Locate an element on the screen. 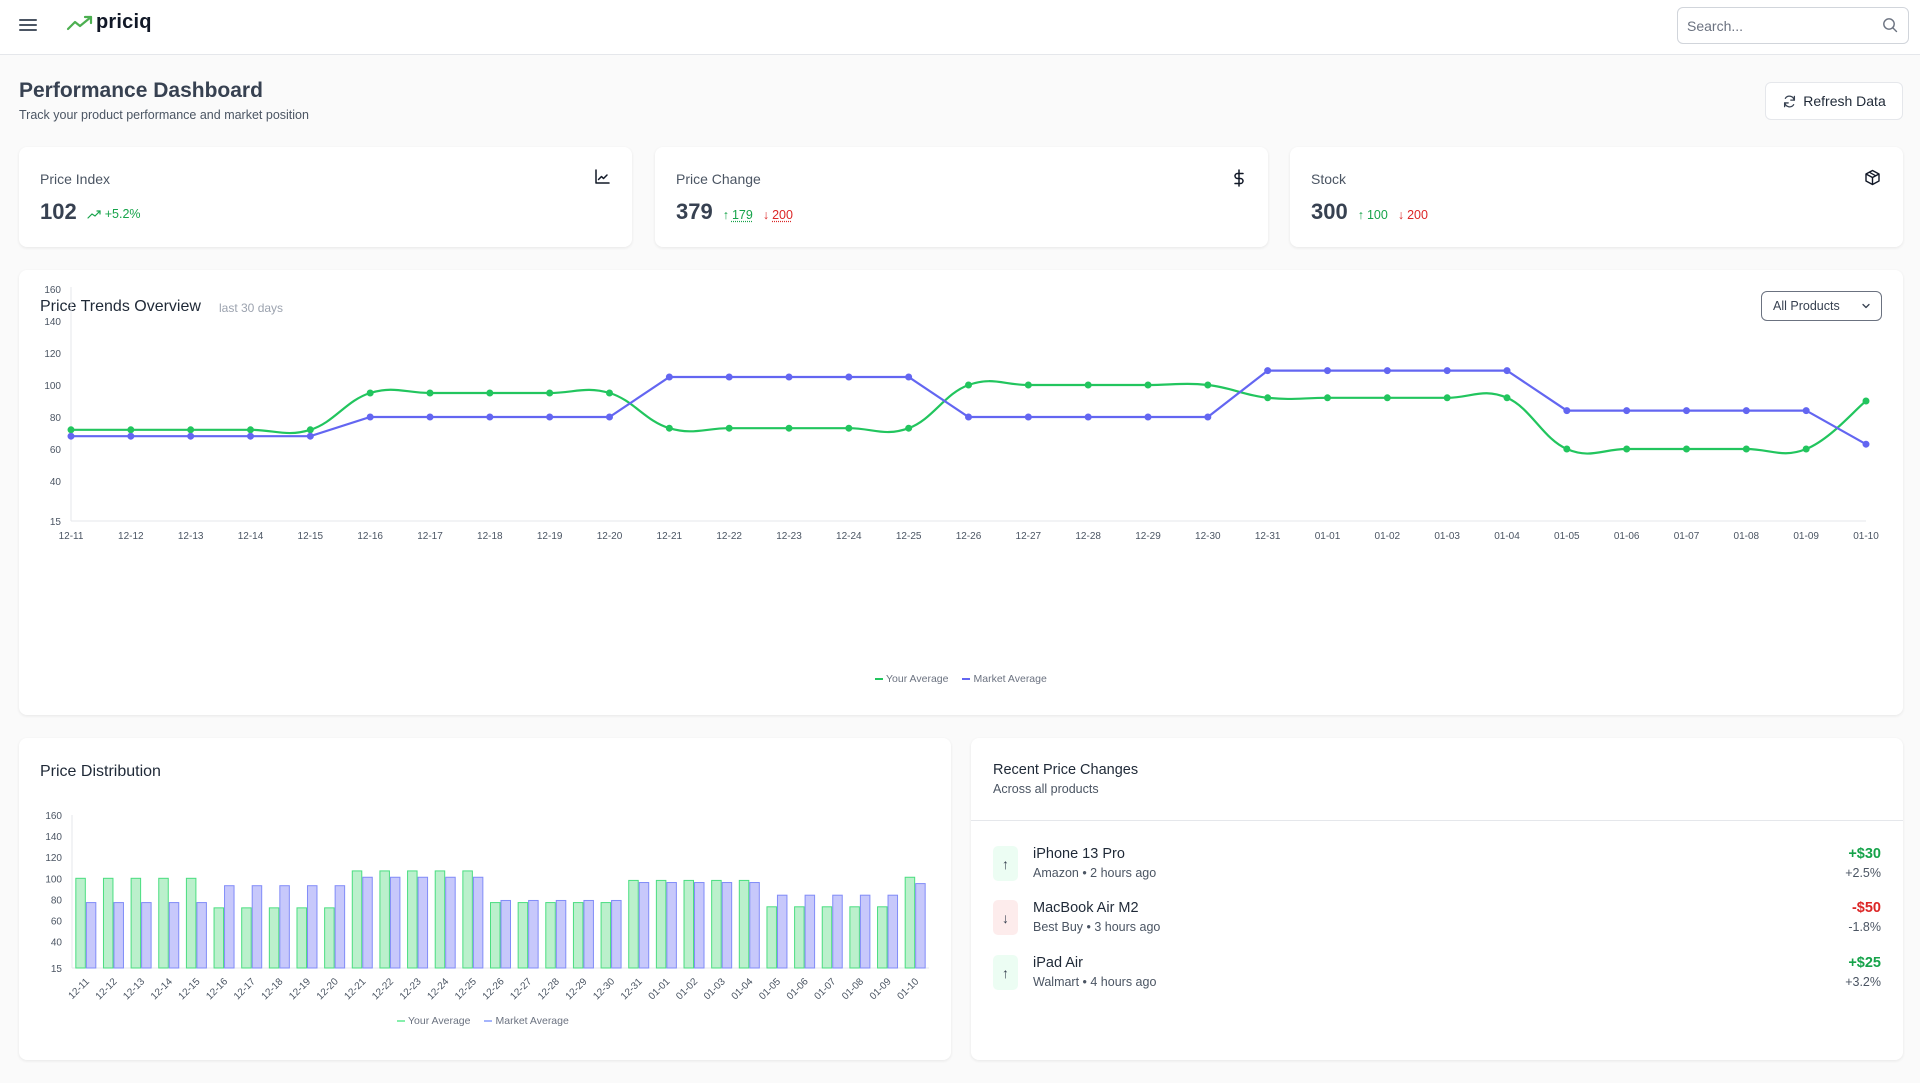  divider is located at coordinates (1437, 820).